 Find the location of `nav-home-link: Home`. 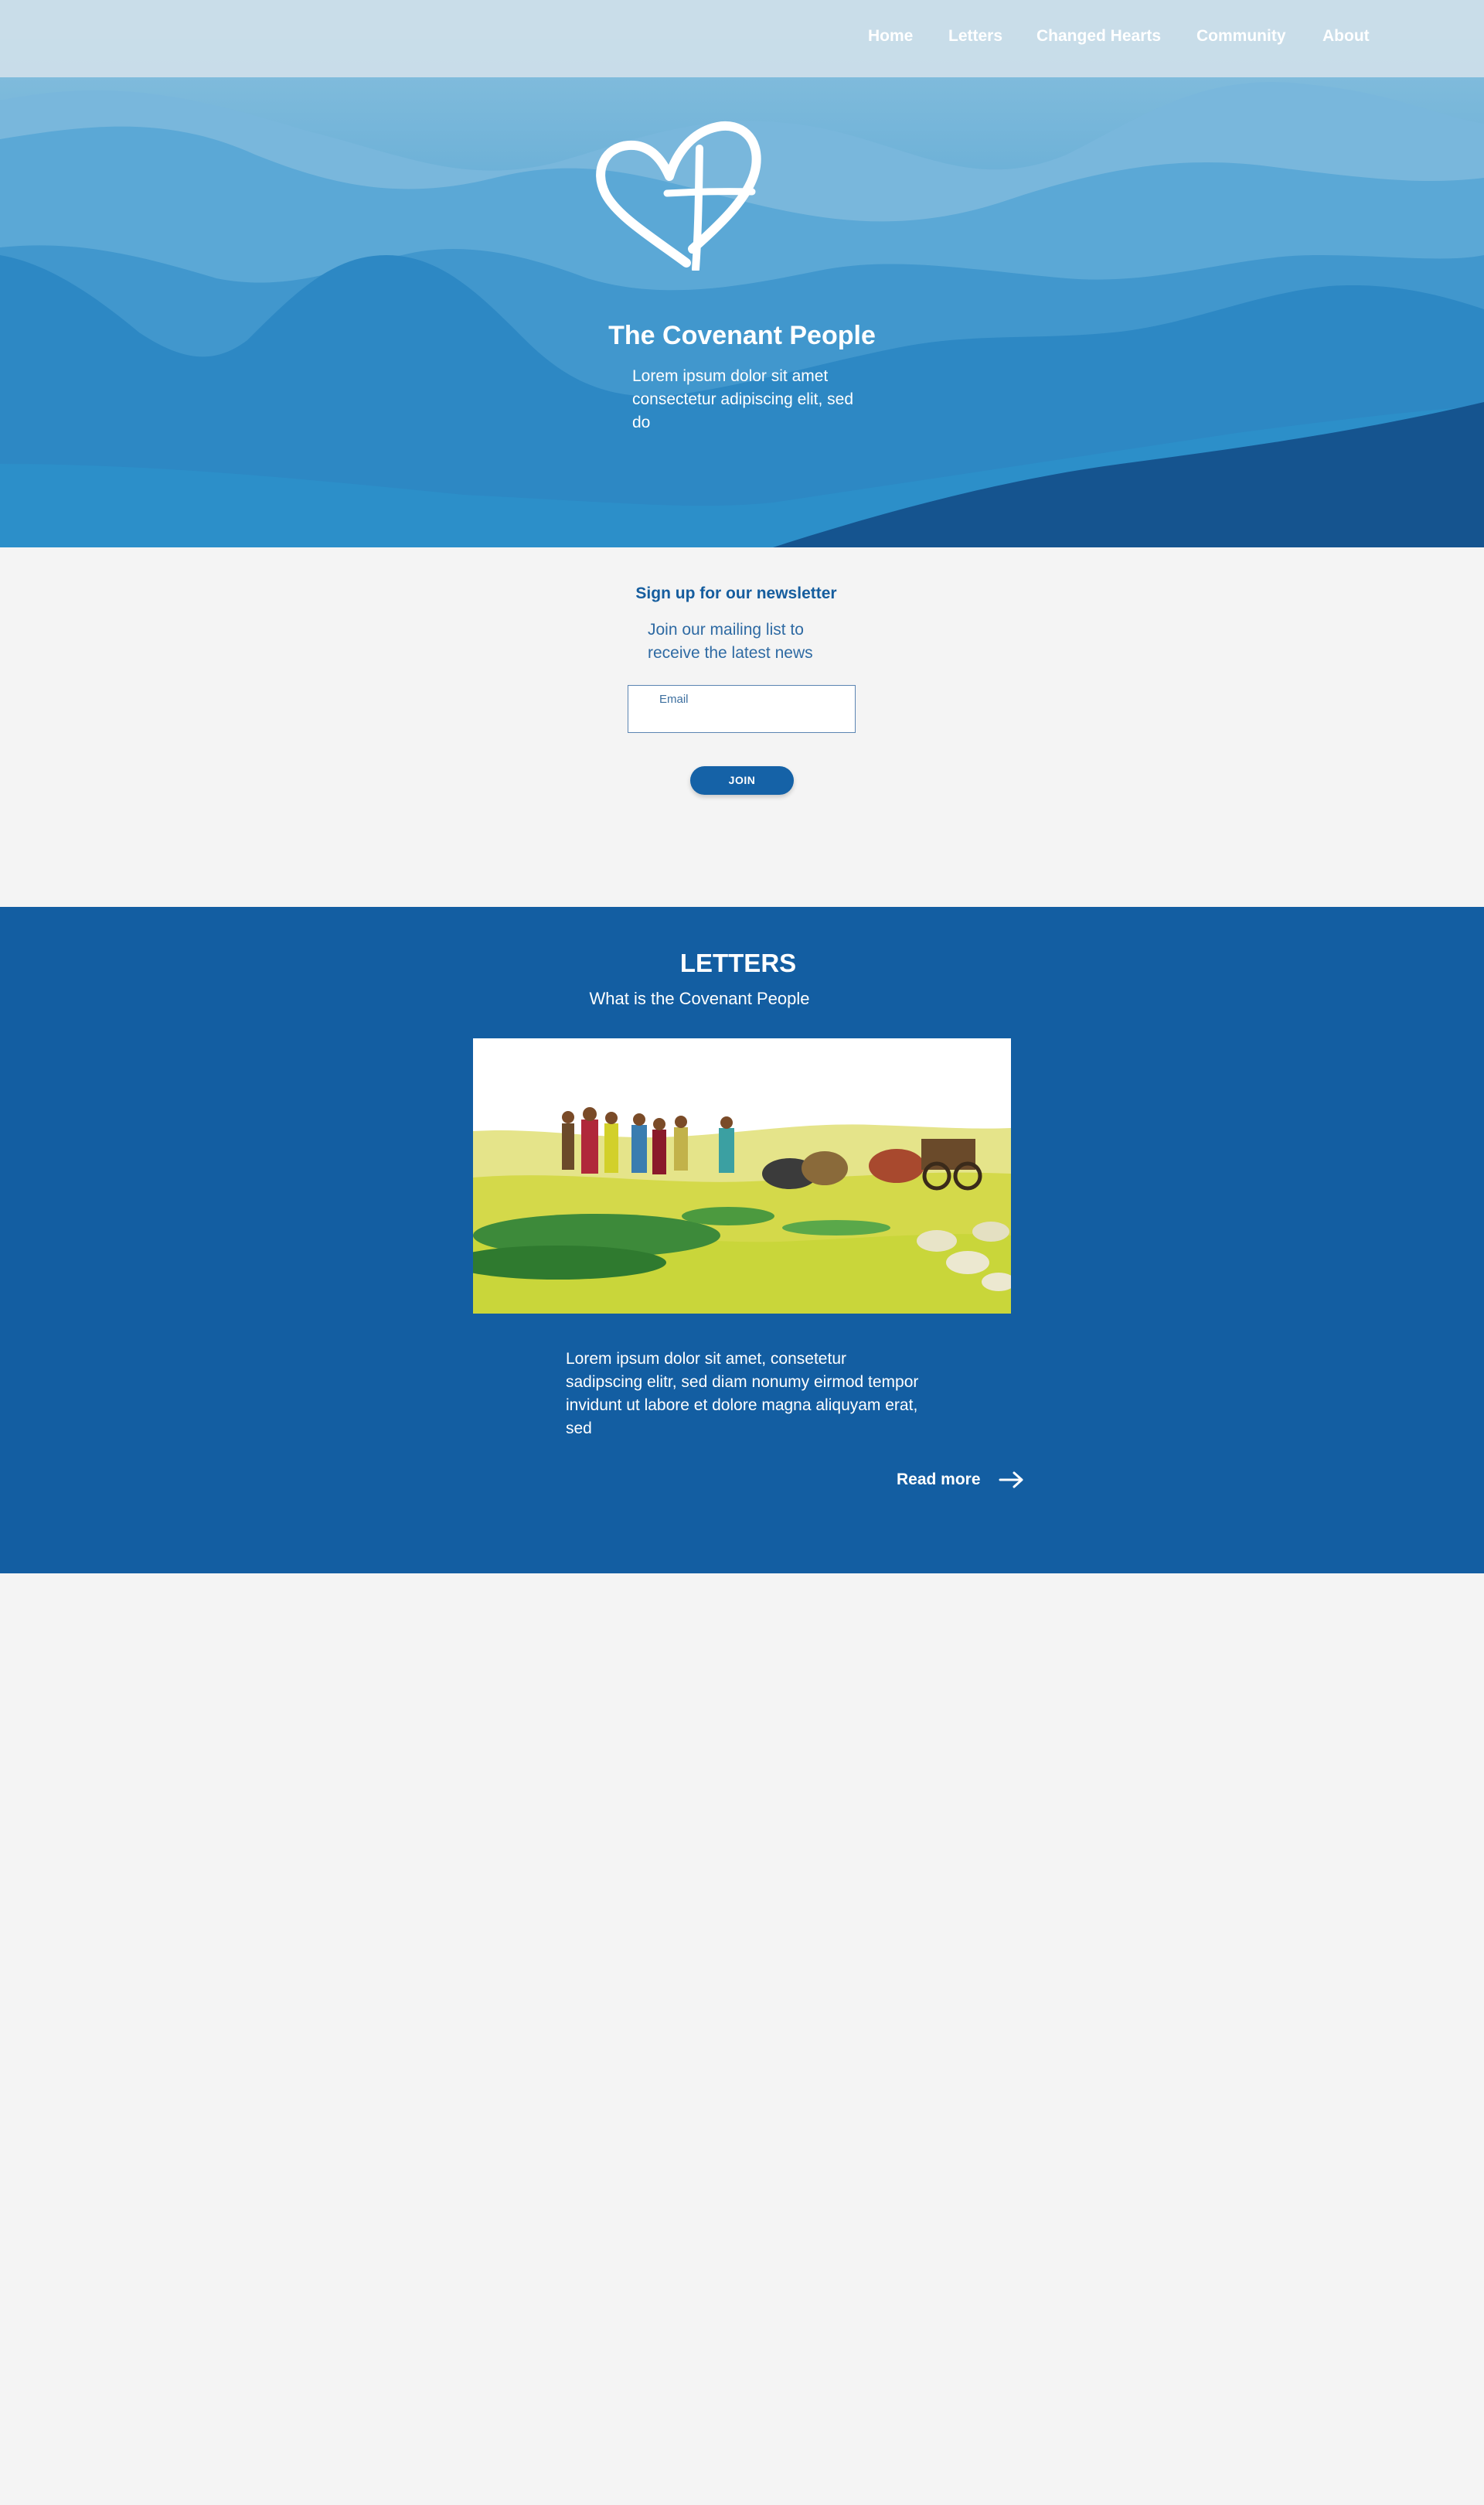

nav-home-link: Home is located at coordinates (890, 36).